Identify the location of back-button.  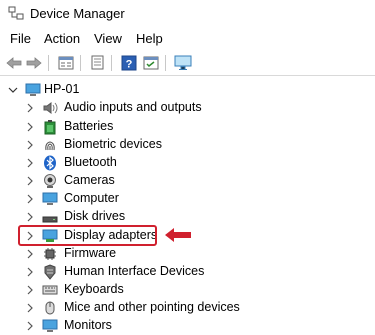
(14, 62).